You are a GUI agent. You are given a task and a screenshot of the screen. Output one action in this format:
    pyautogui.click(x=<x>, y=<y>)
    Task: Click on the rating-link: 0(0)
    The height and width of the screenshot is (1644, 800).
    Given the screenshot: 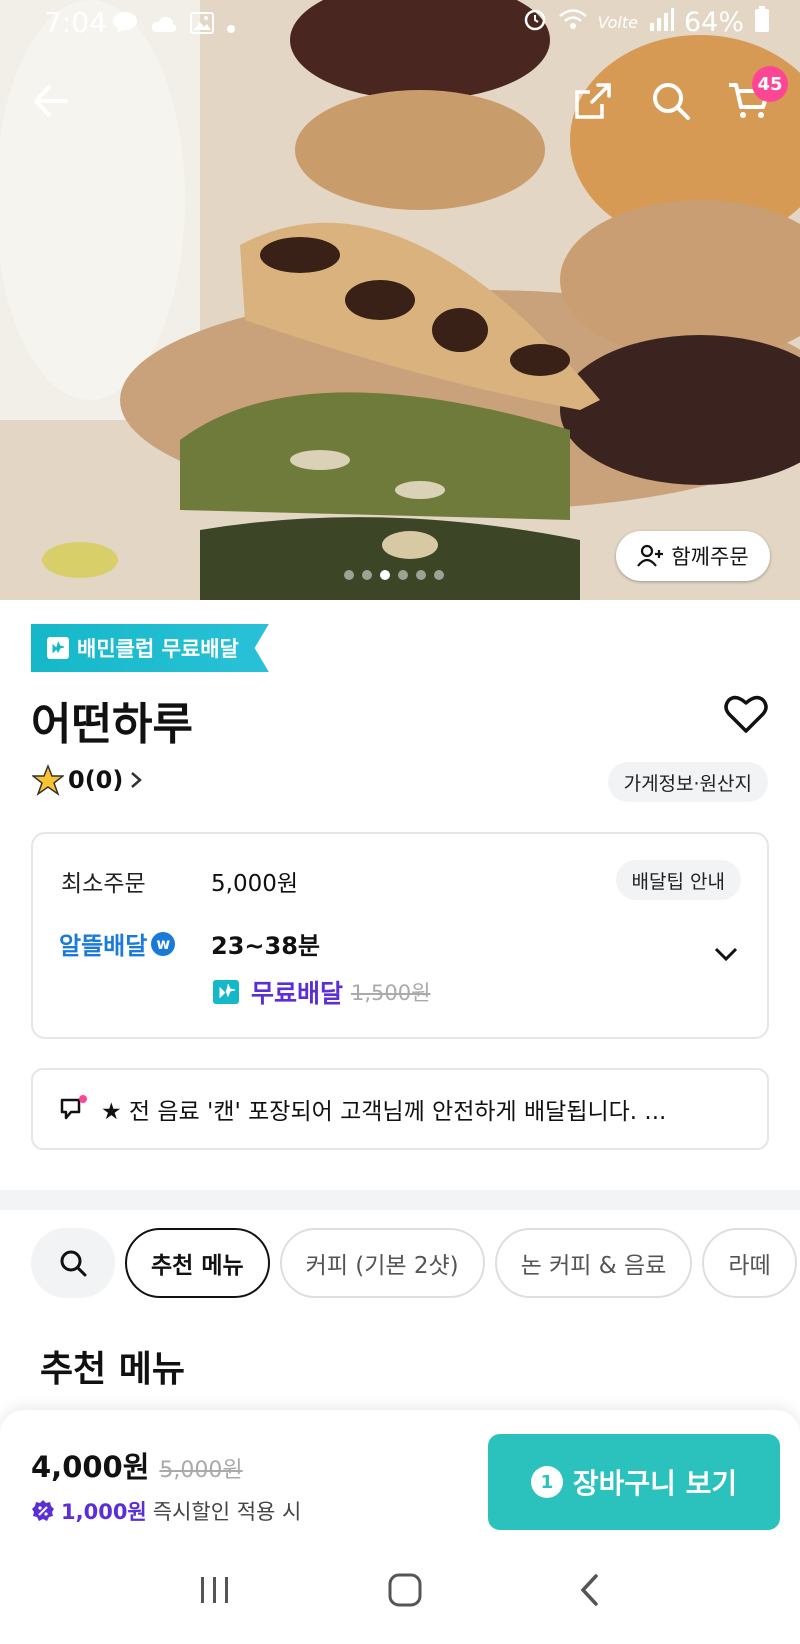 What is the action you would take?
    pyautogui.click(x=88, y=780)
    